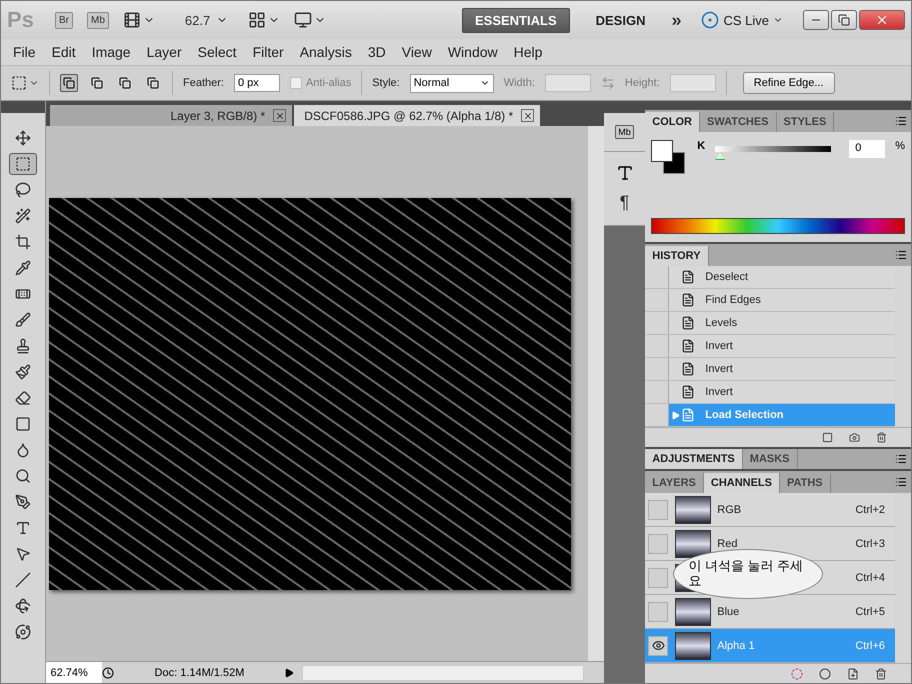  I want to click on unit-label: %, so click(900, 147).